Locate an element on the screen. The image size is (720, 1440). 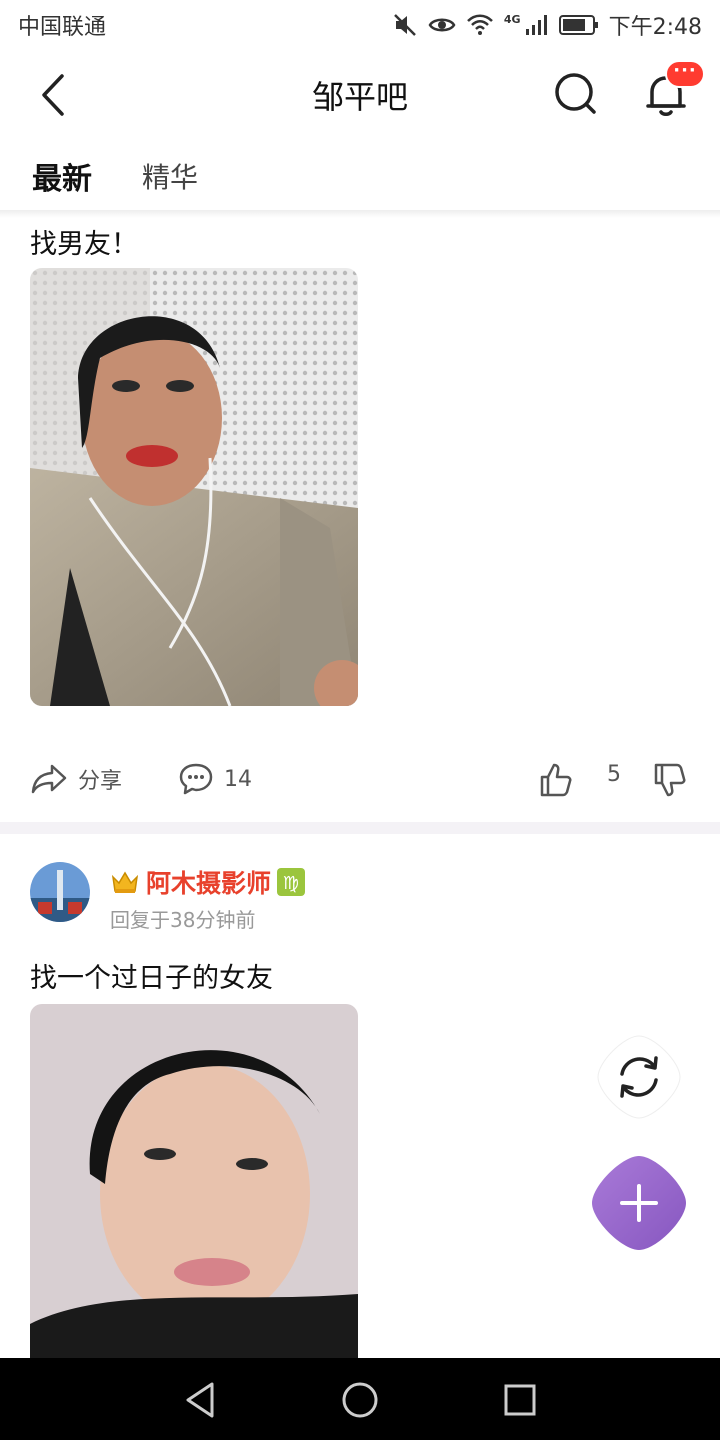
author-name: 阿木摄影师 is located at coordinates (208, 882).